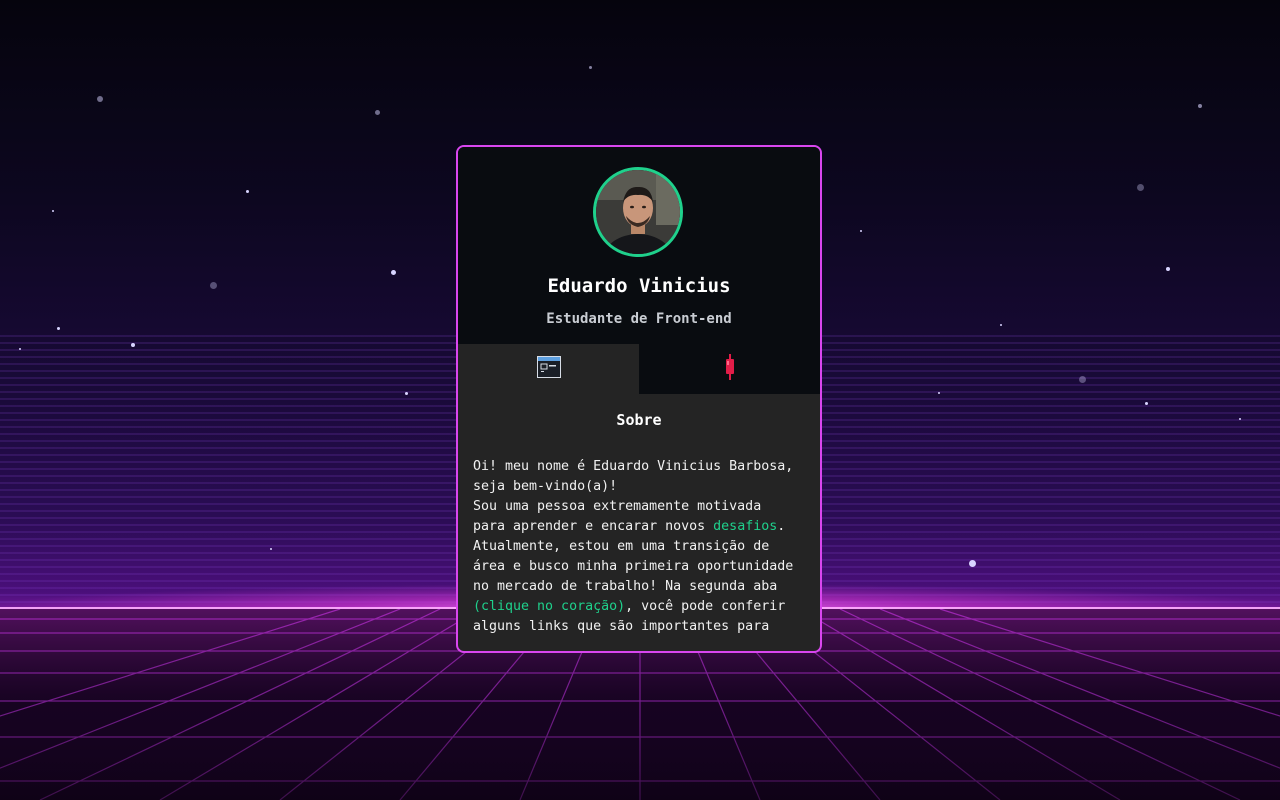  I want to click on highlight-challenges: desafios, so click(745, 526).